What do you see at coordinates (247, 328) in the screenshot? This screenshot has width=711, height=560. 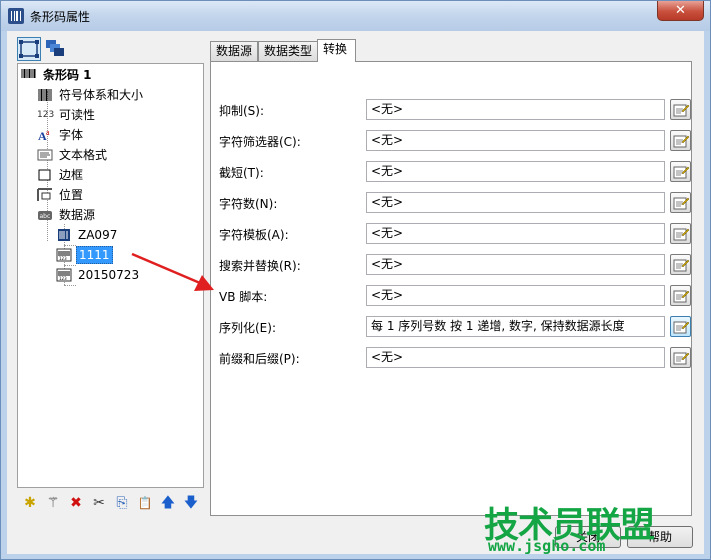 I see `serialize-label: 序列化(E):` at bounding box center [247, 328].